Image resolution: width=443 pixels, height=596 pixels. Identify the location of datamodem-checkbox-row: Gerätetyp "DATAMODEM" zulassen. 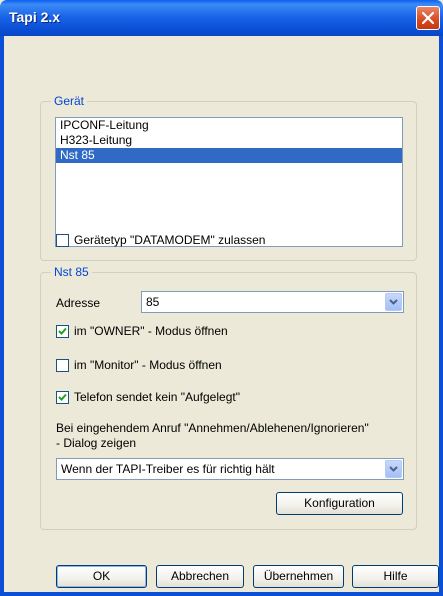
(160, 240).